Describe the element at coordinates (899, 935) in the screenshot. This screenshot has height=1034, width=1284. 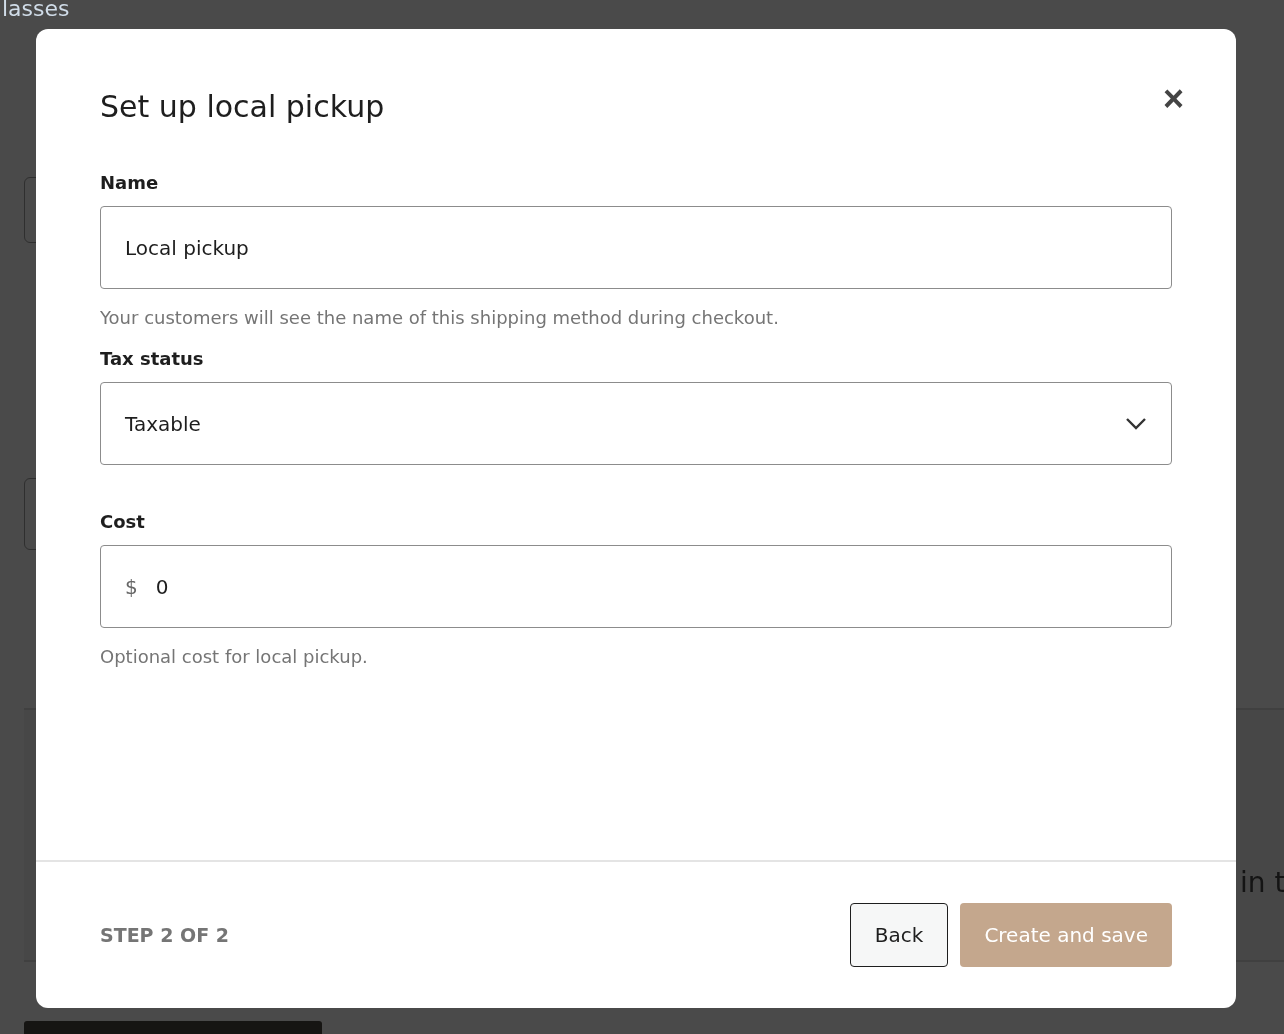
I see `secondary-button: Back` at that location.